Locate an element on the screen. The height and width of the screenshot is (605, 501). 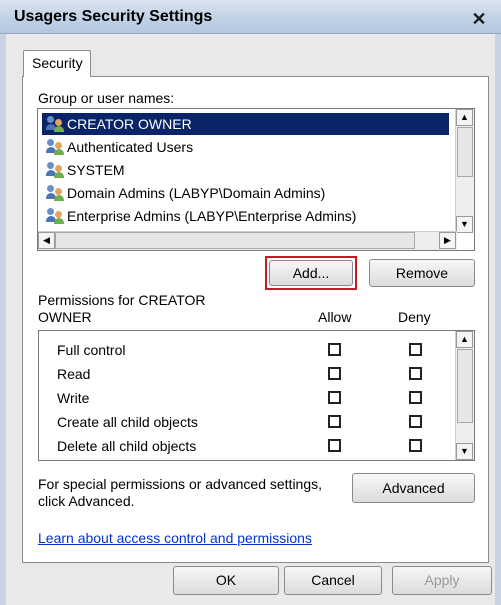
window-frame-right is located at coordinates (498, 319).